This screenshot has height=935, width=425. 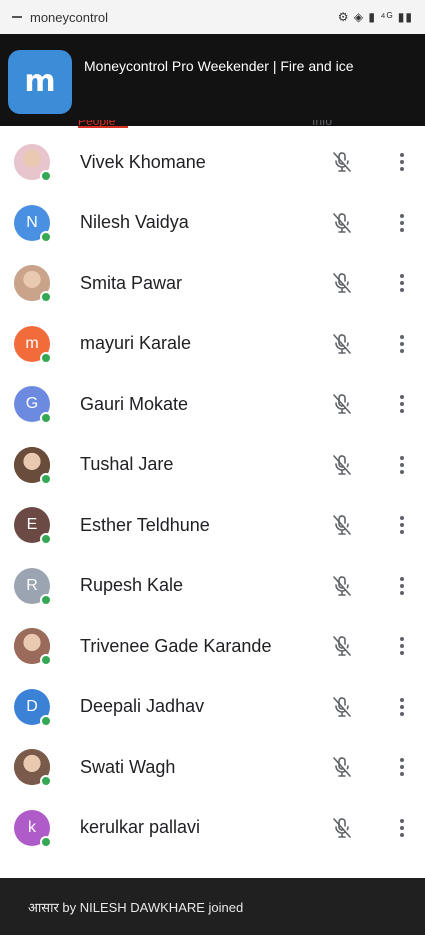 I want to click on avatar: N, so click(x=33, y=223).